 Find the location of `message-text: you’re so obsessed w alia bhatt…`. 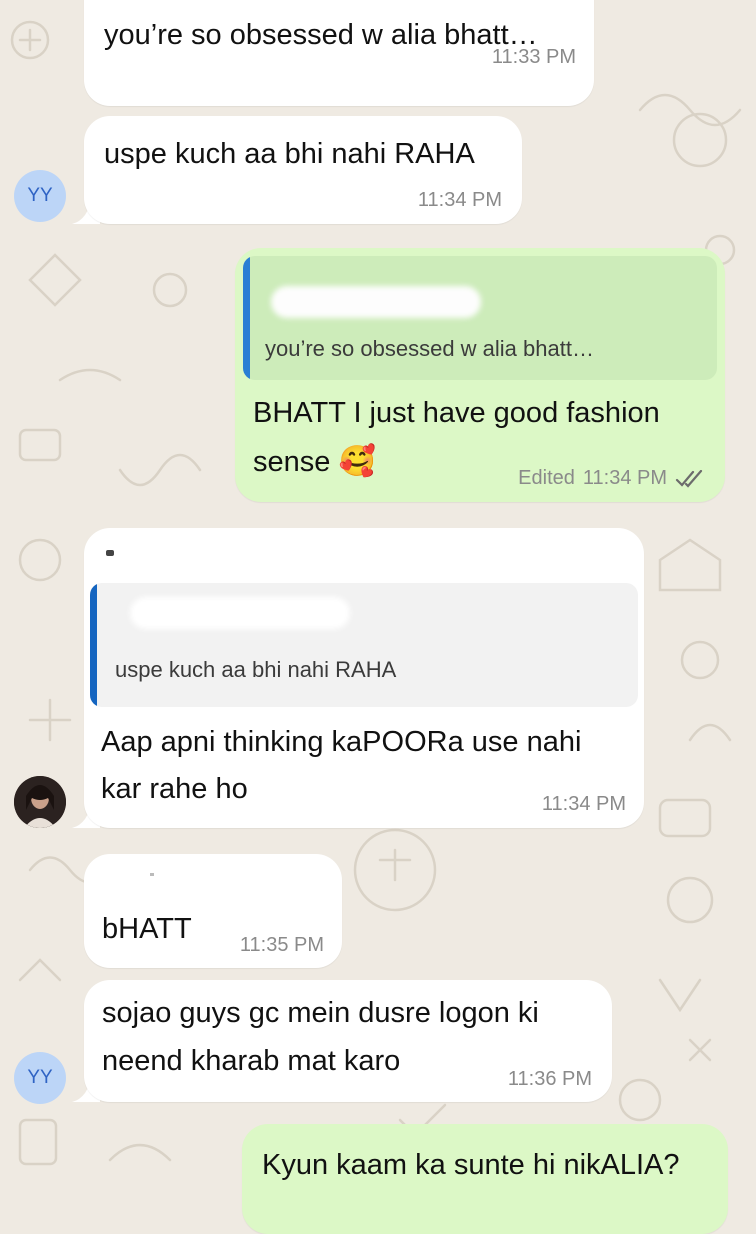

message-text: you’re so obsessed w alia bhatt… is located at coordinates (321, 35).